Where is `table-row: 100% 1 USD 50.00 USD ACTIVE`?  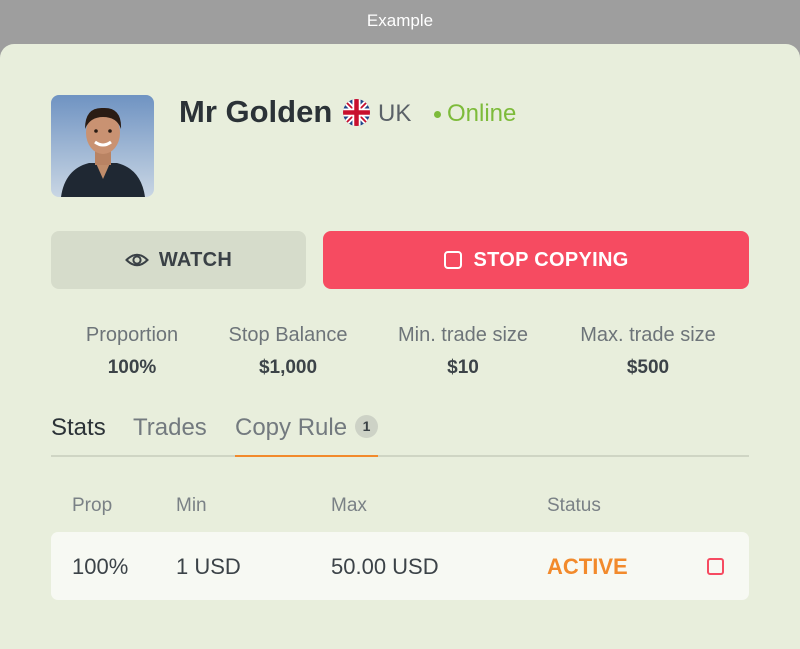 table-row: 100% 1 USD 50.00 USD ACTIVE is located at coordinates (400, 566).